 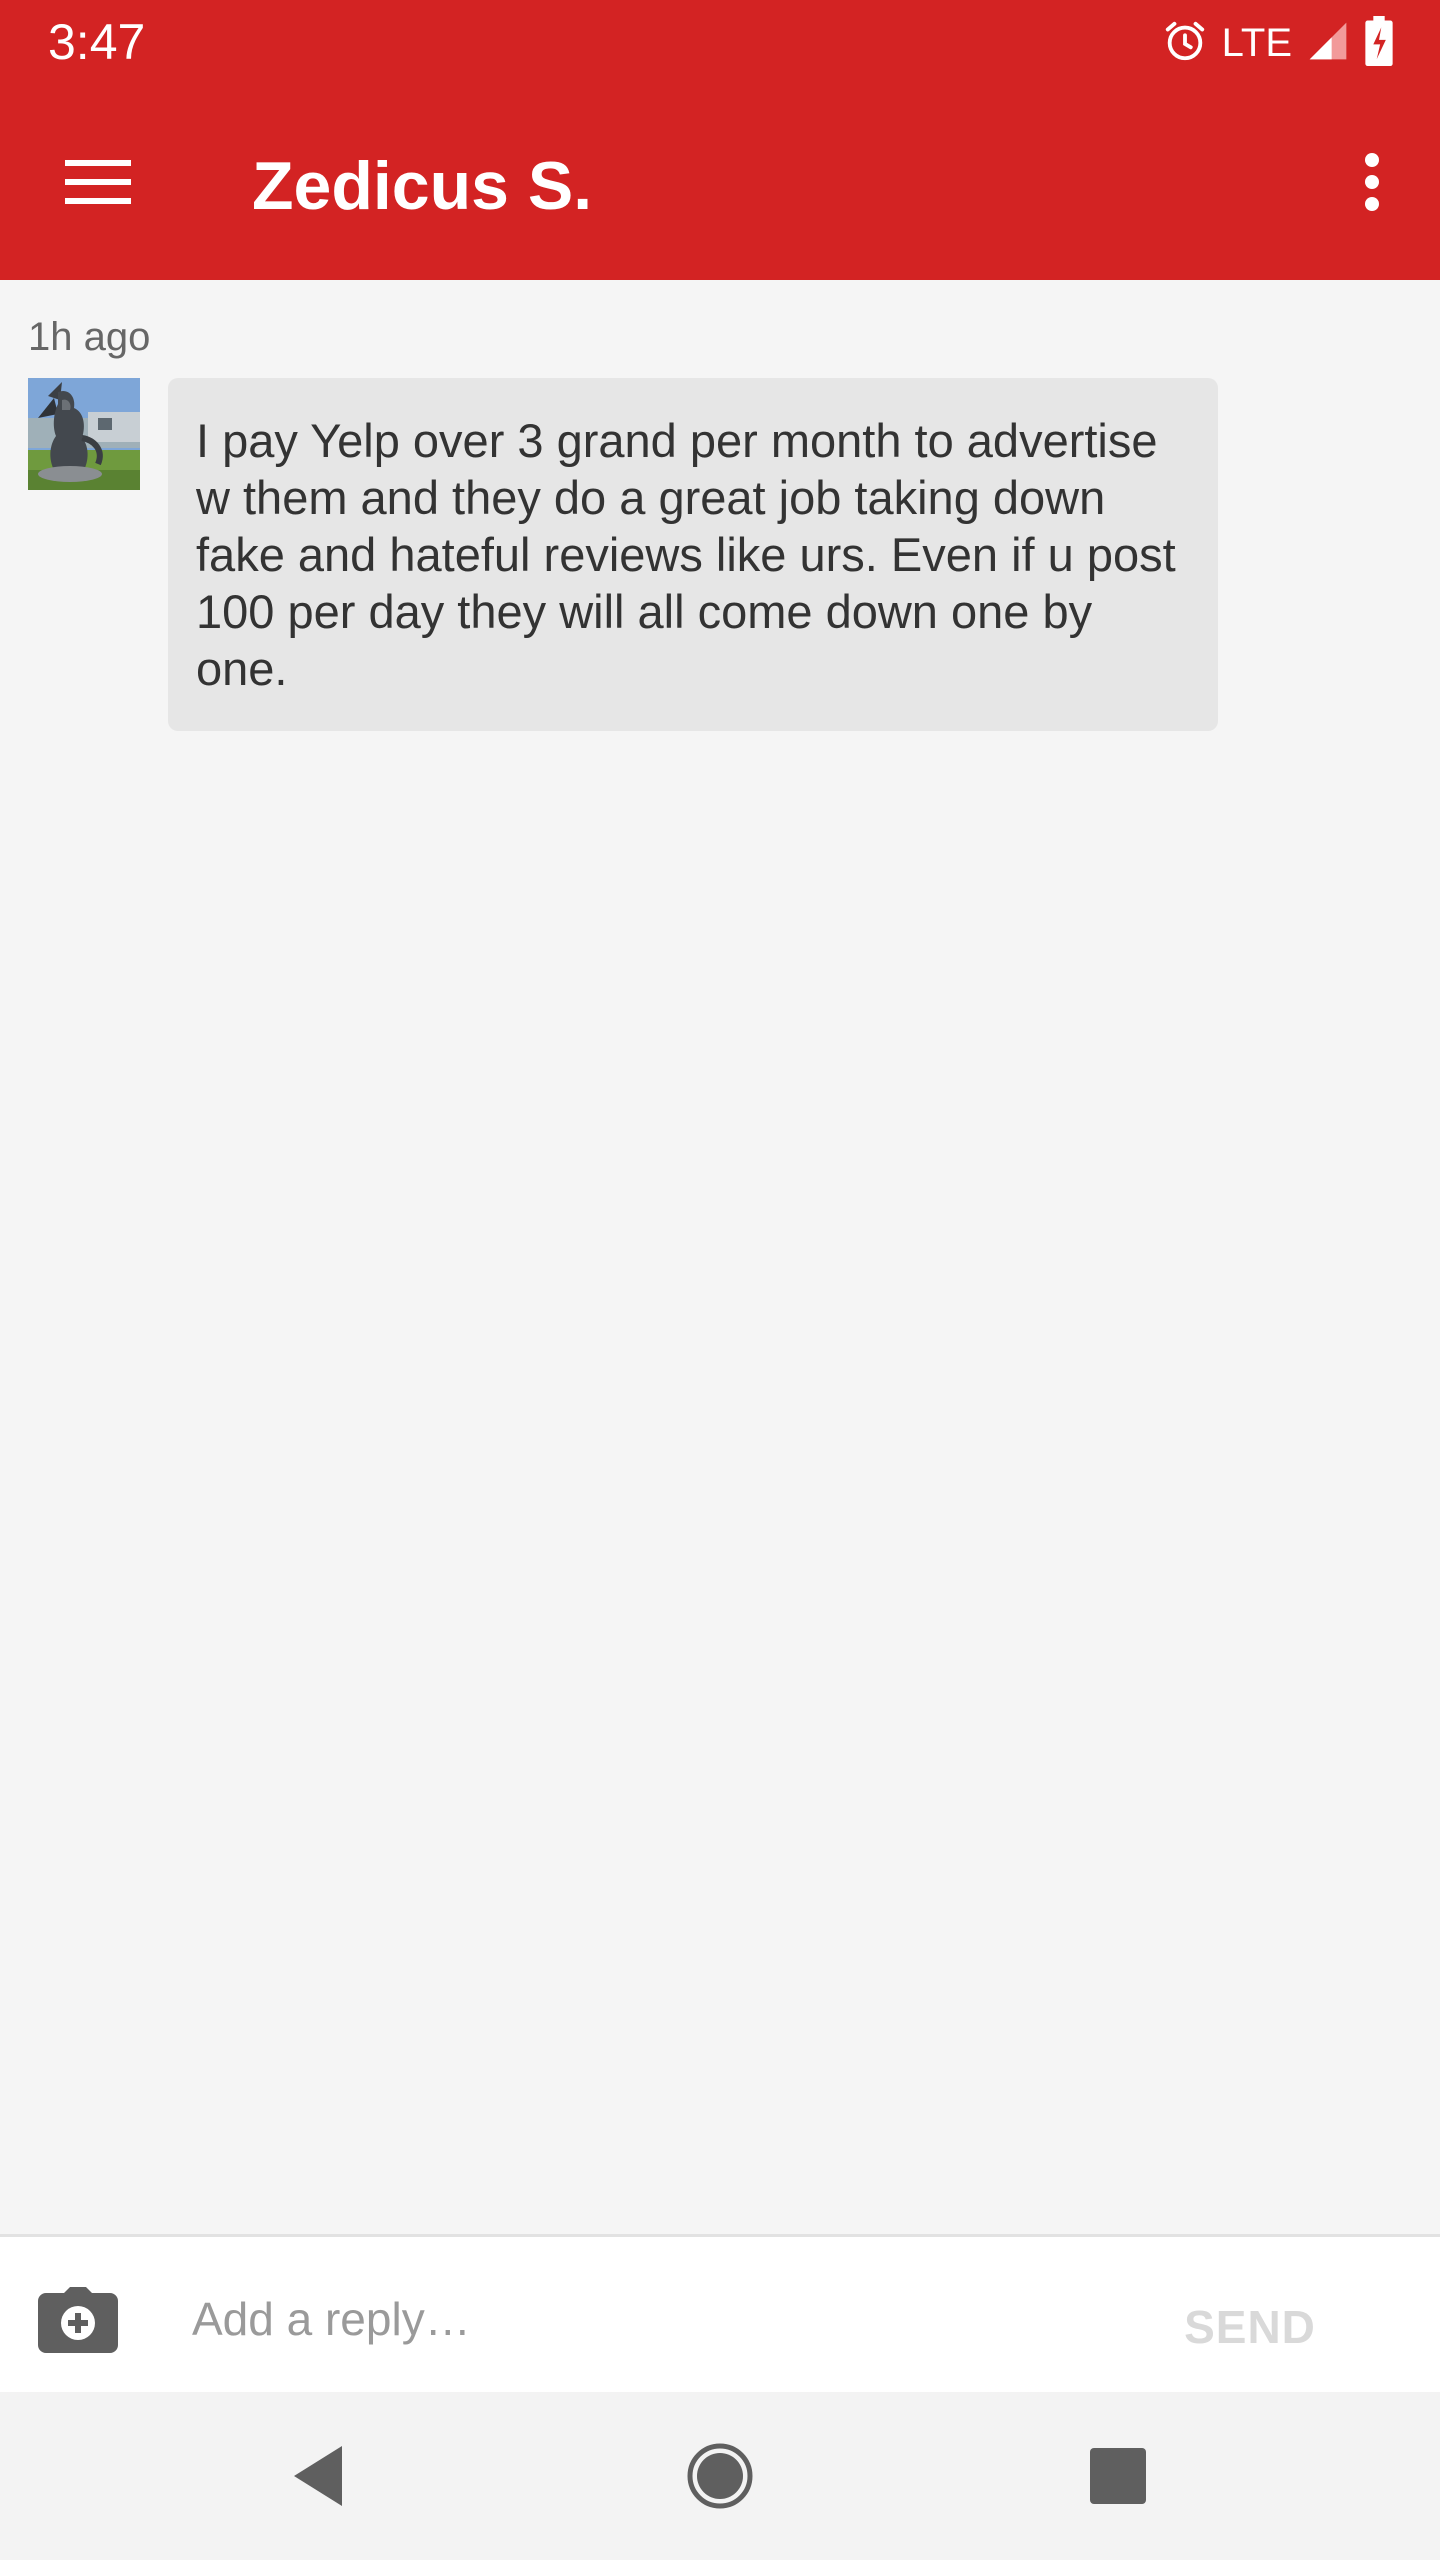 What do you see at coordinates (1328, 43) in the screenshot?
I see `signal-icon` at bounding box center [1328, 43].